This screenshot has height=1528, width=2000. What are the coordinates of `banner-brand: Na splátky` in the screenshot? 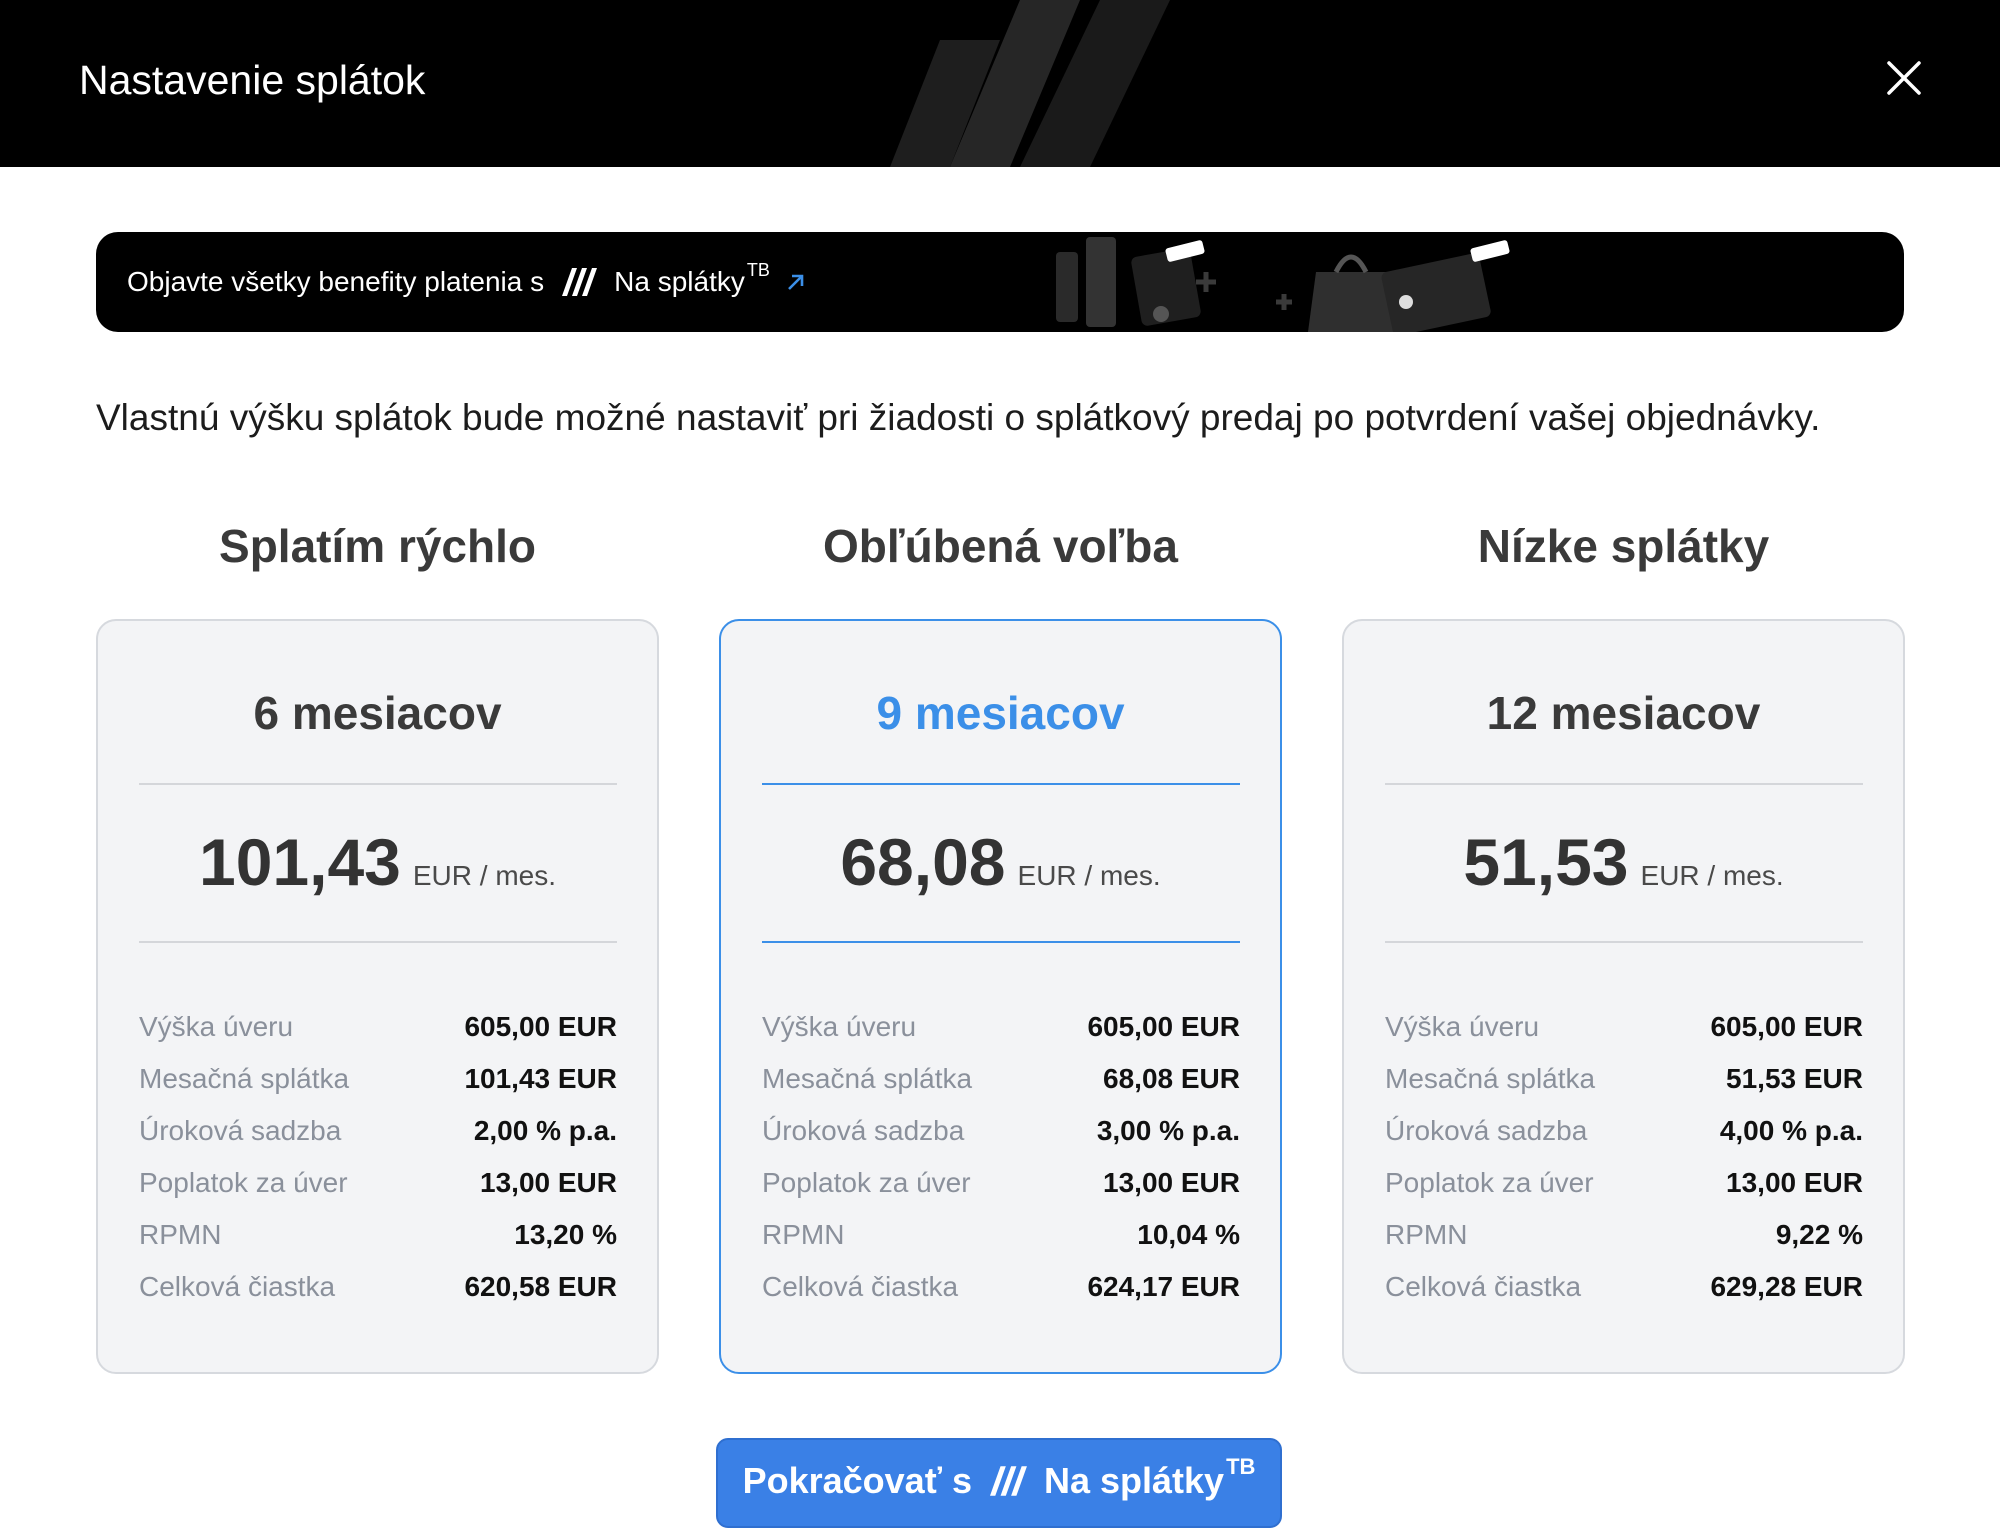 It's located at (679, 281).